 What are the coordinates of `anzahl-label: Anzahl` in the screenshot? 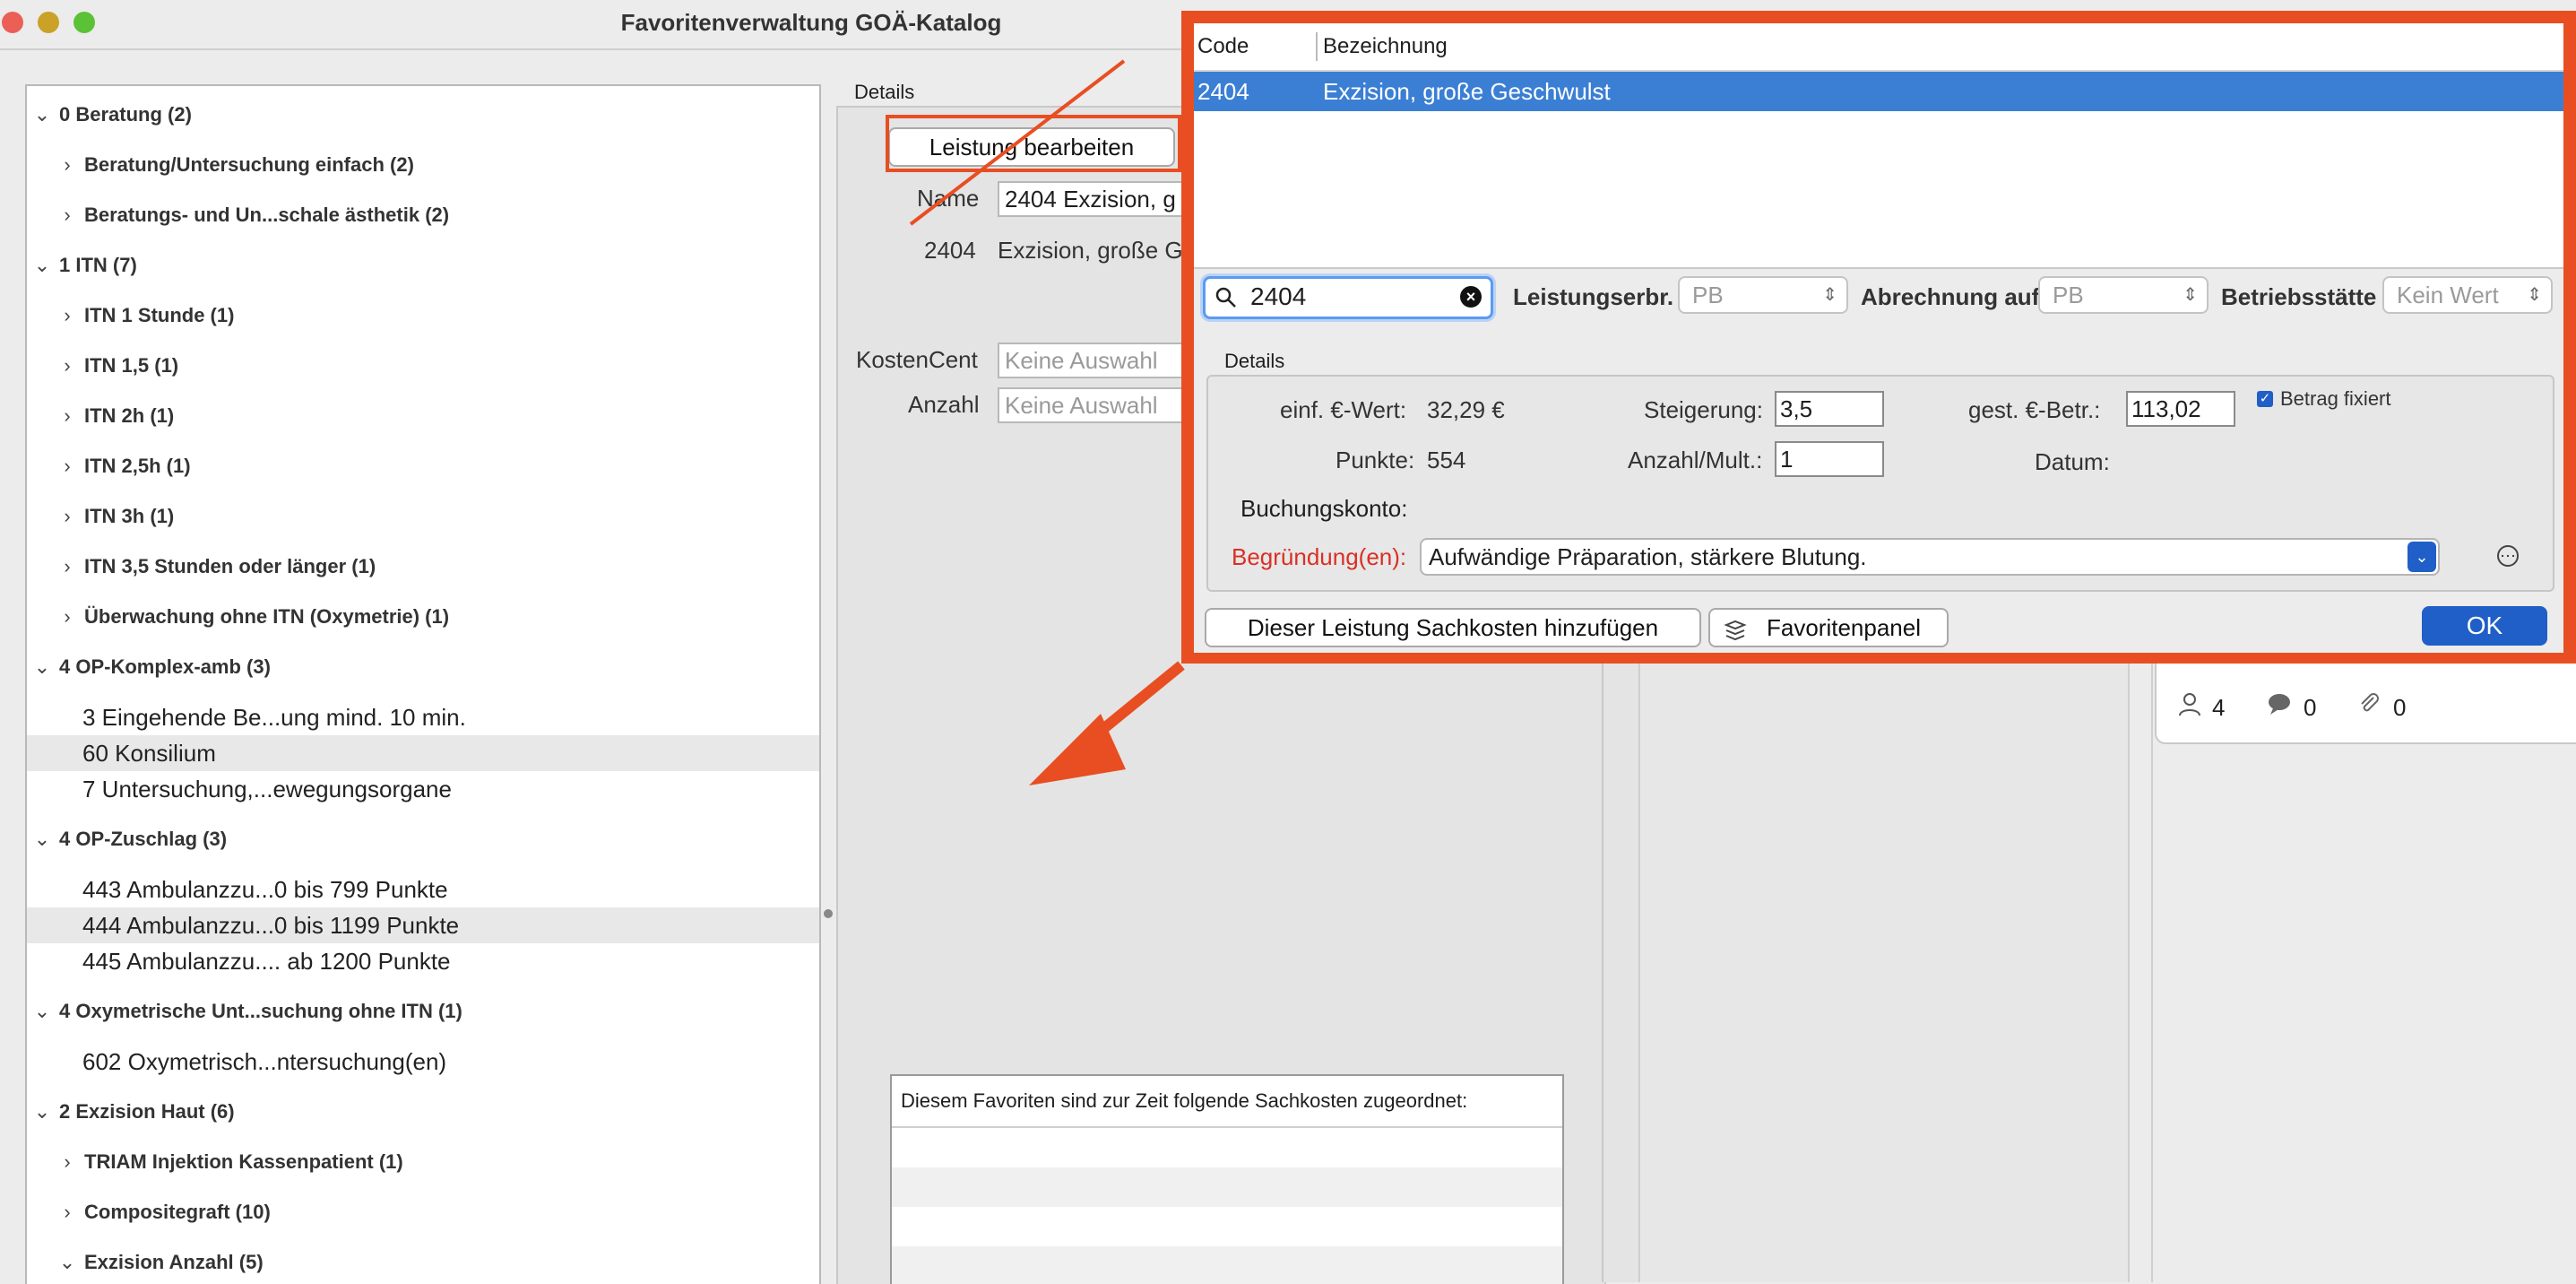 It's located at (944, 404).